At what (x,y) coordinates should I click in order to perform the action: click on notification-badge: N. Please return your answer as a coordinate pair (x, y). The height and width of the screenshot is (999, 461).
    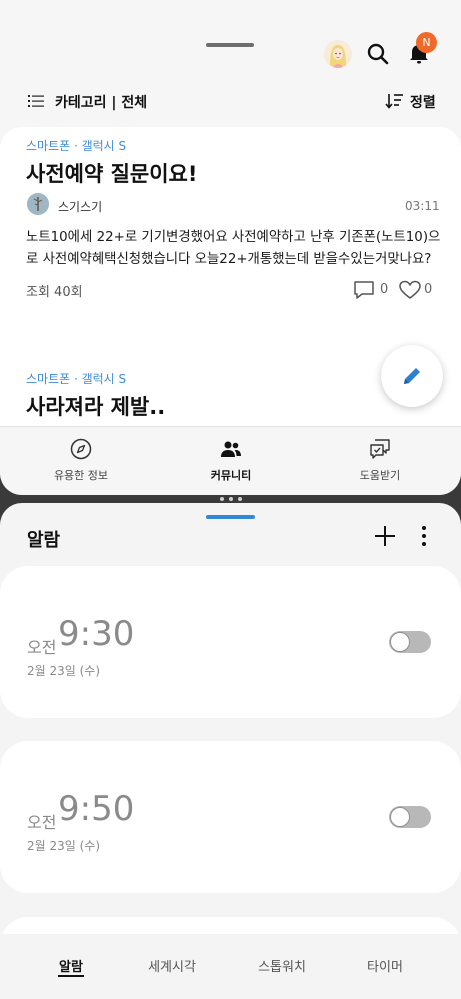
    Looking at the image, I should click on (426, 42).